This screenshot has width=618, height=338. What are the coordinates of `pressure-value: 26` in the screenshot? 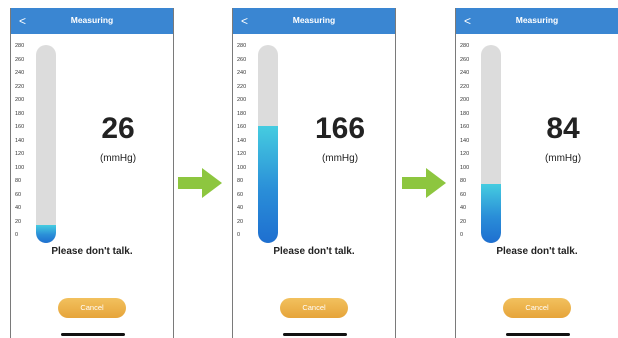 It's located at (118, 128).